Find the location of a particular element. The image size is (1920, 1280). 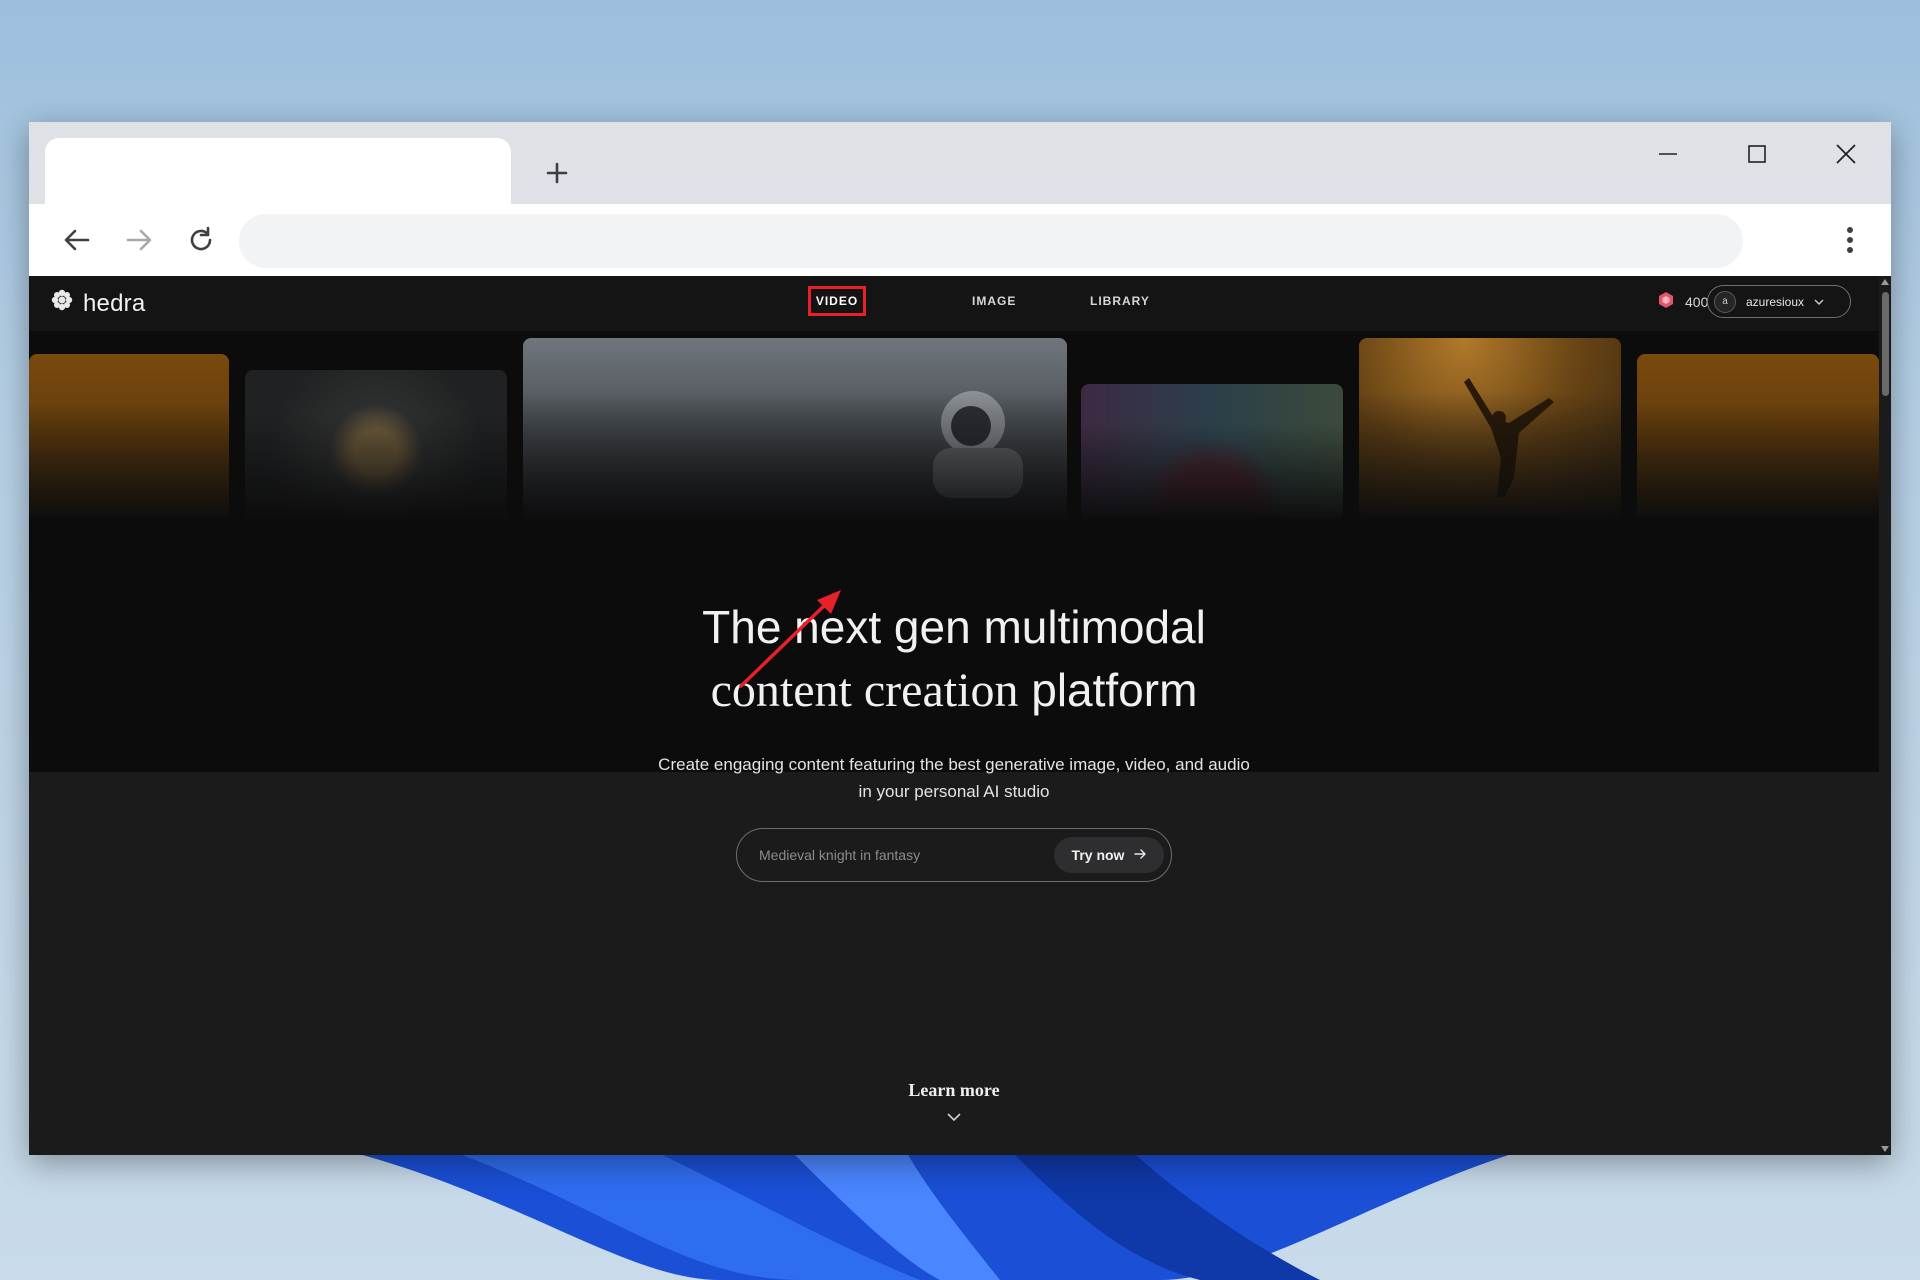

credit-gem-icon is located at coordinates (1666, 301).